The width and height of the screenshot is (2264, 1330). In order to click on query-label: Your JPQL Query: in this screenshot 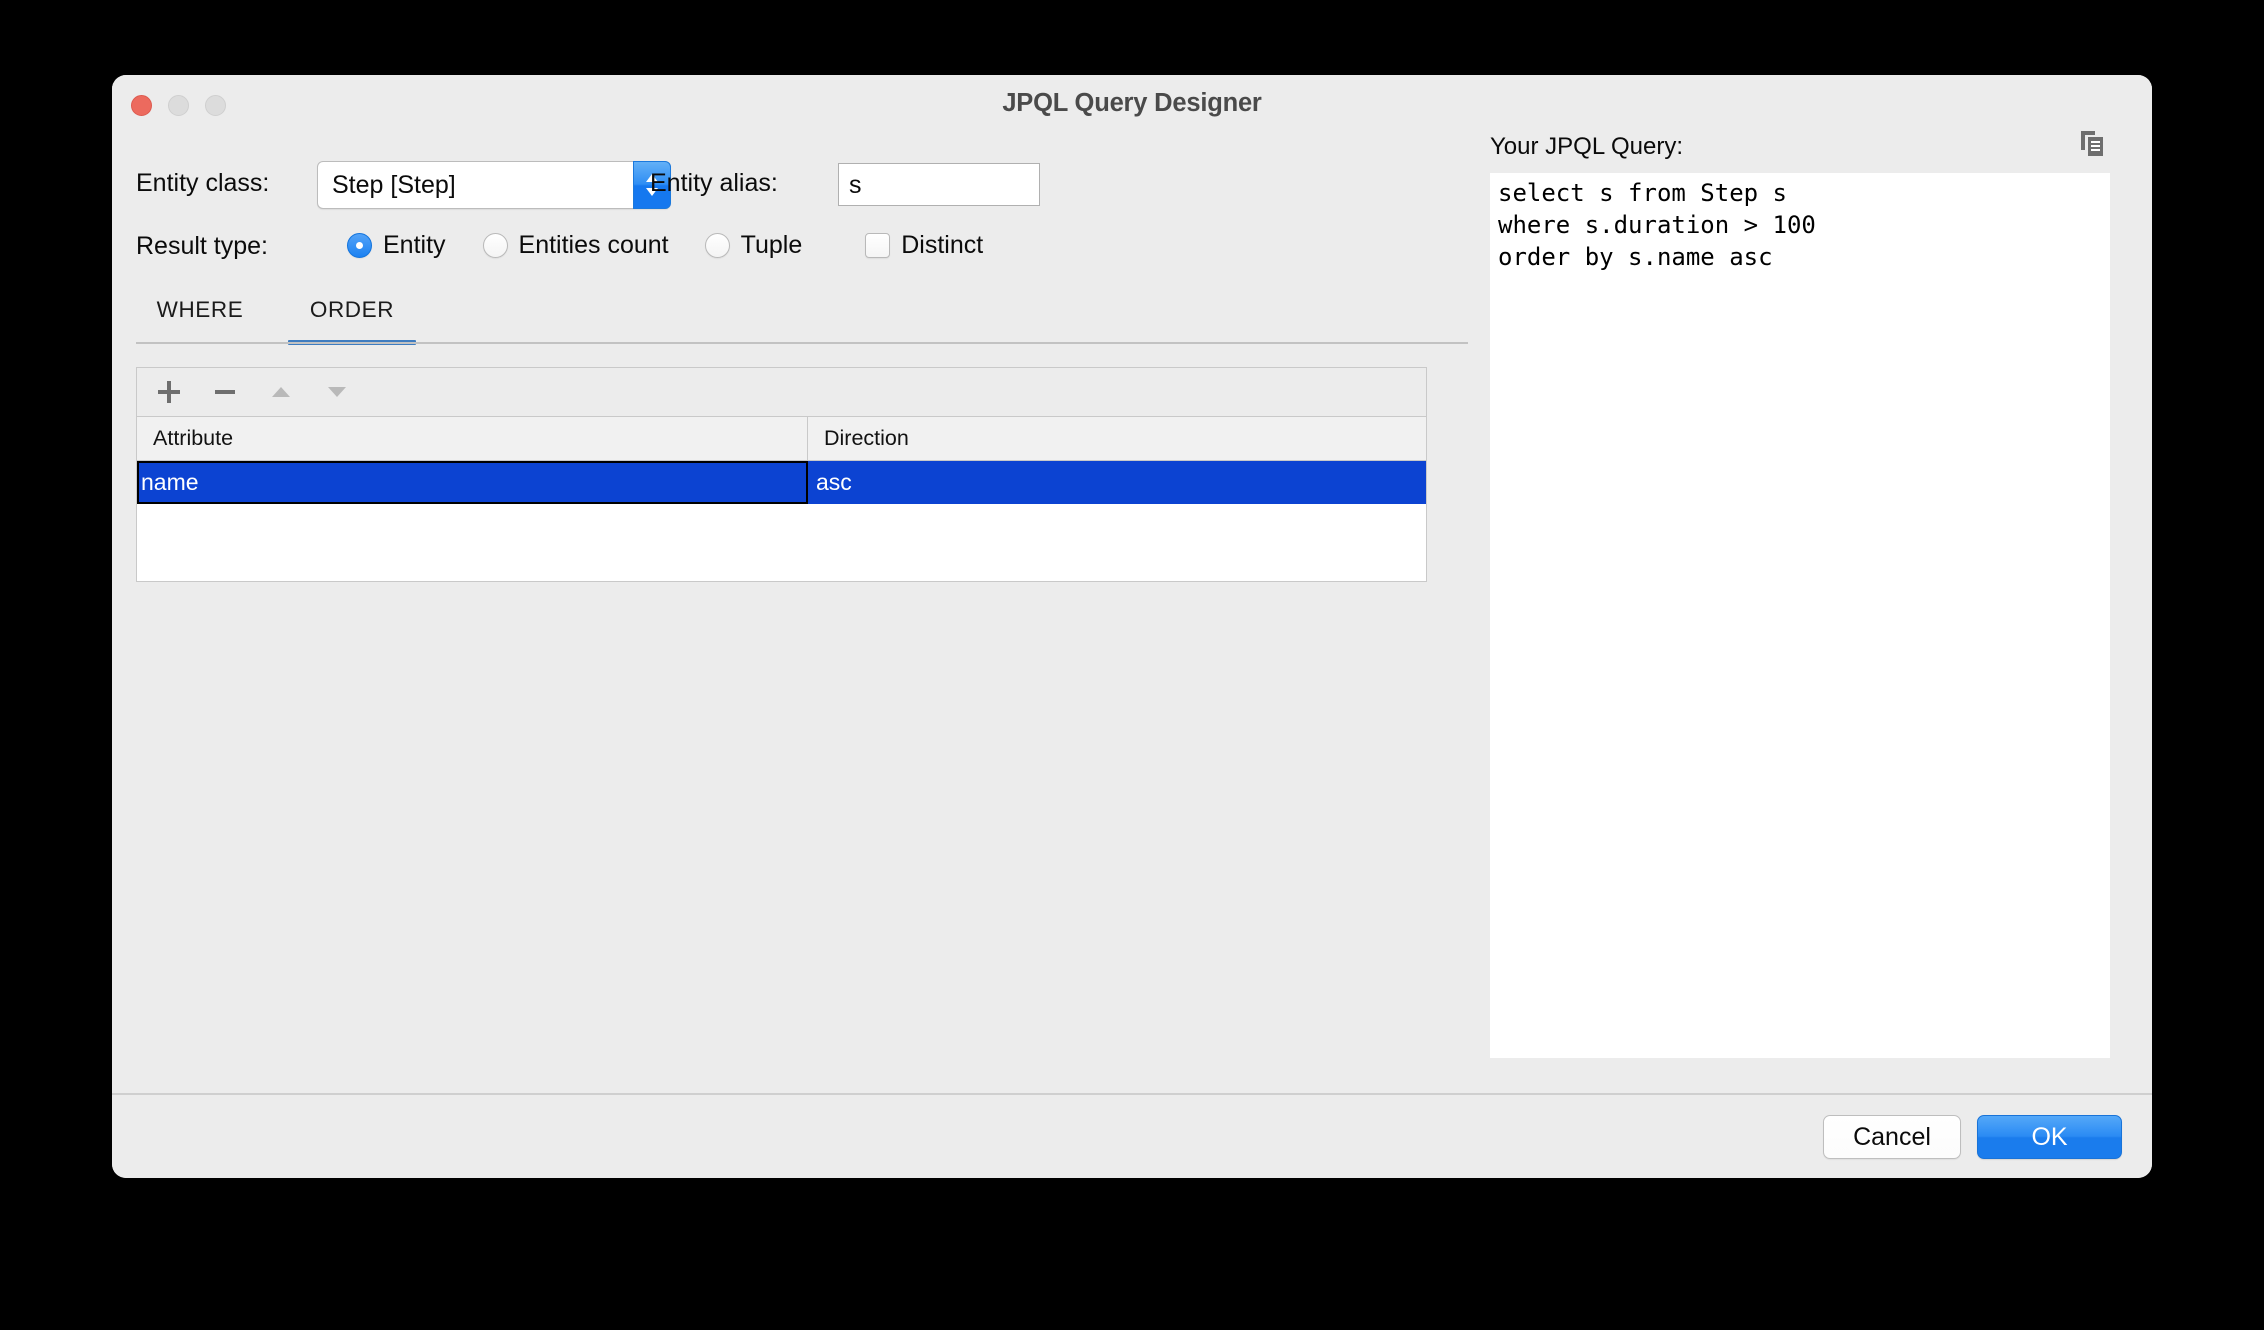, I will do `click(1586, 146)`.